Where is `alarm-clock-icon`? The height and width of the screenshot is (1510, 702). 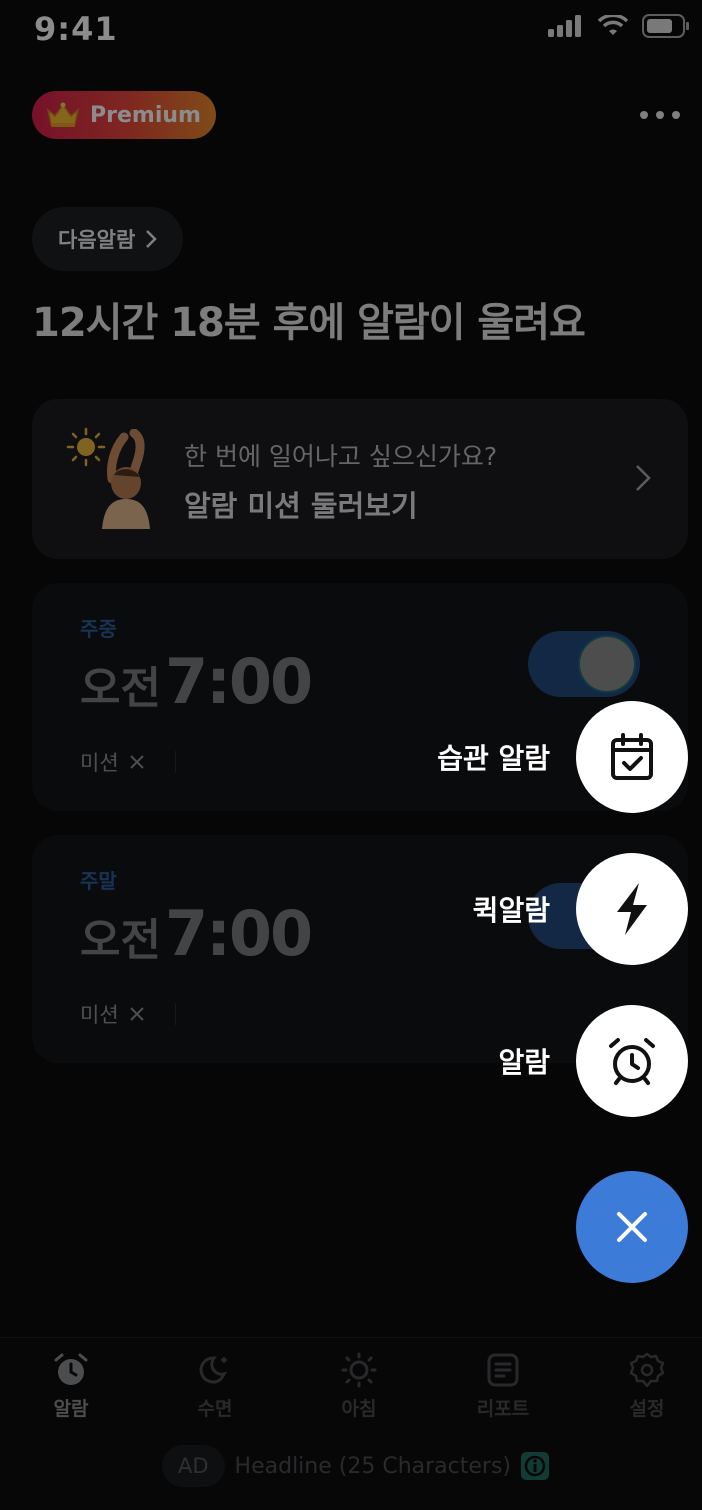 alarm-clock-icon is located at coordinates (632, 1061).